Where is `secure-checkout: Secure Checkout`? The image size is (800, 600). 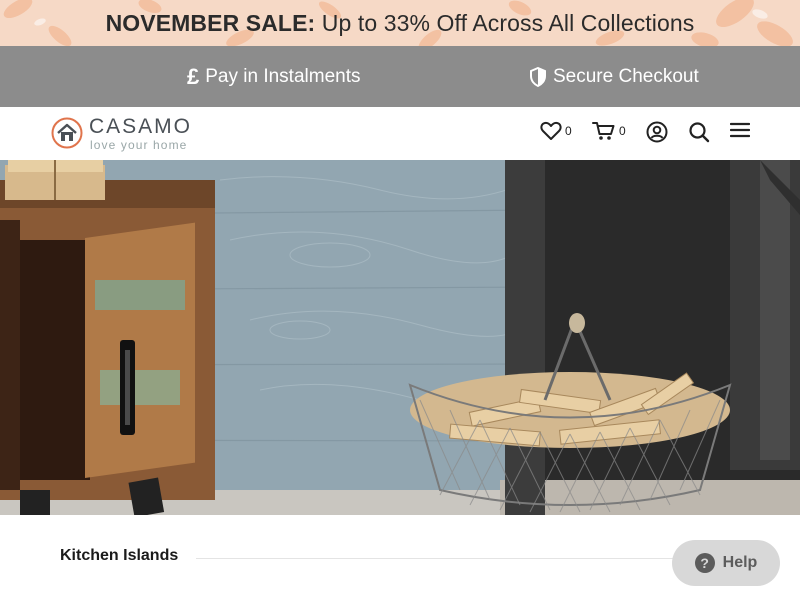
secure-checkout: Secure Checkout is located at coordinates (614, 76).